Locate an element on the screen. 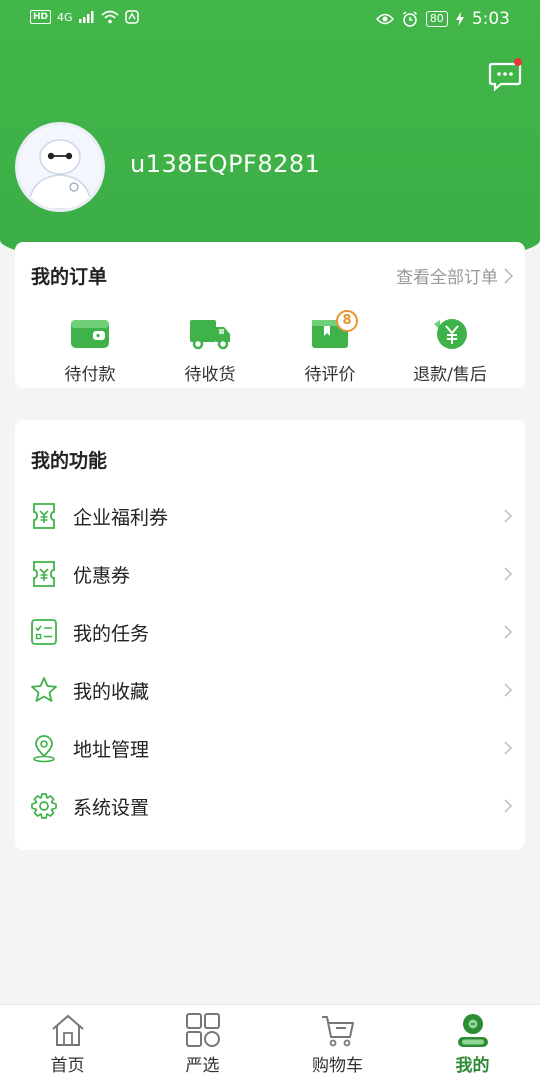 This screenshot has height=1080, width=540. signal-icon is located at coordinates (86, 17).